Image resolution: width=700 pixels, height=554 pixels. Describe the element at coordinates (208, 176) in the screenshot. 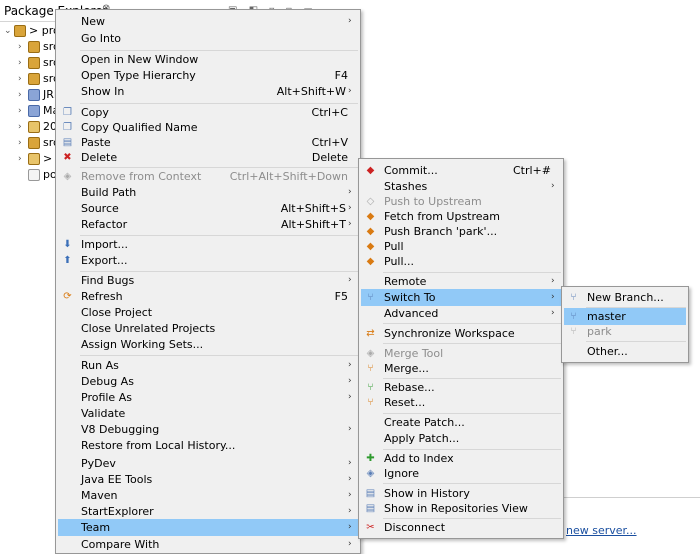

I see `menu-item-remove-from-context: ◈ Remove from Context Ctrl+Alt+Shift+Down` at that location.